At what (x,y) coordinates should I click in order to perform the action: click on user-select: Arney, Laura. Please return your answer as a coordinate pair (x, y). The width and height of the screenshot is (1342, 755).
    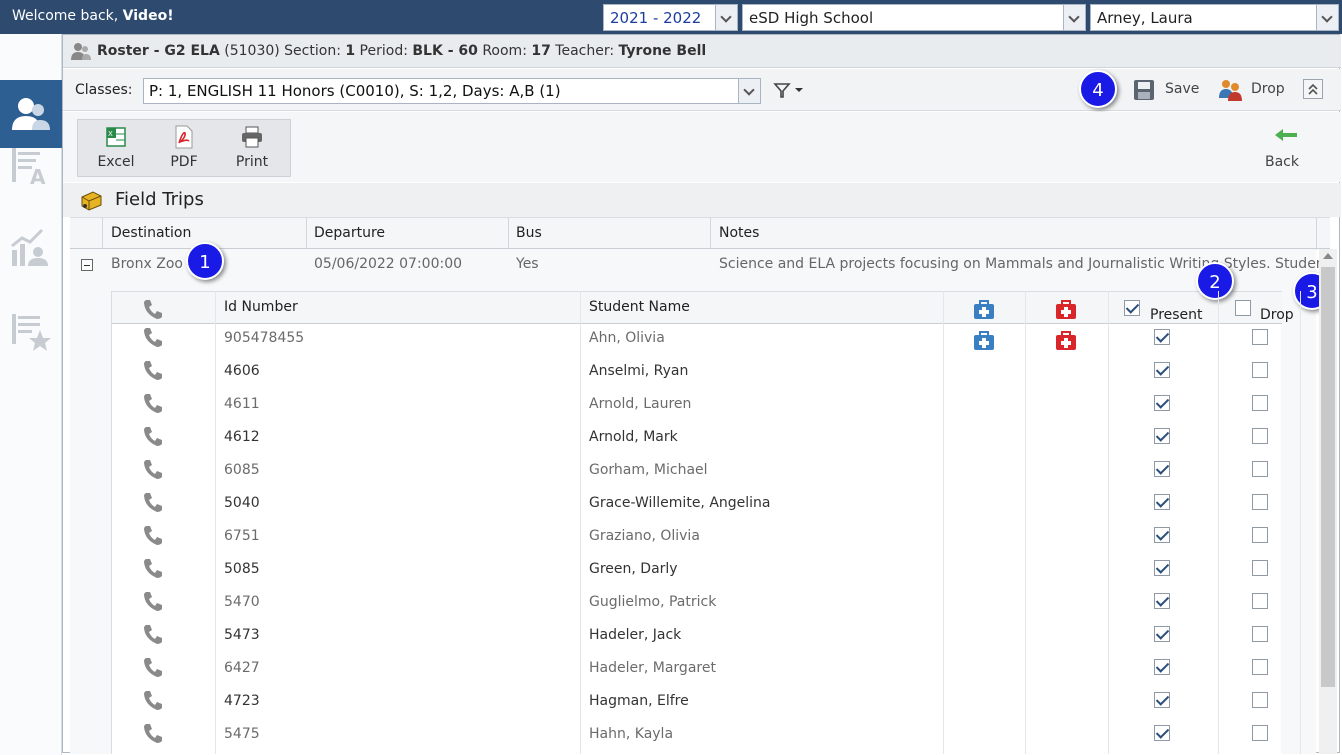
    Looking at the image, I should click on (1214, 17).